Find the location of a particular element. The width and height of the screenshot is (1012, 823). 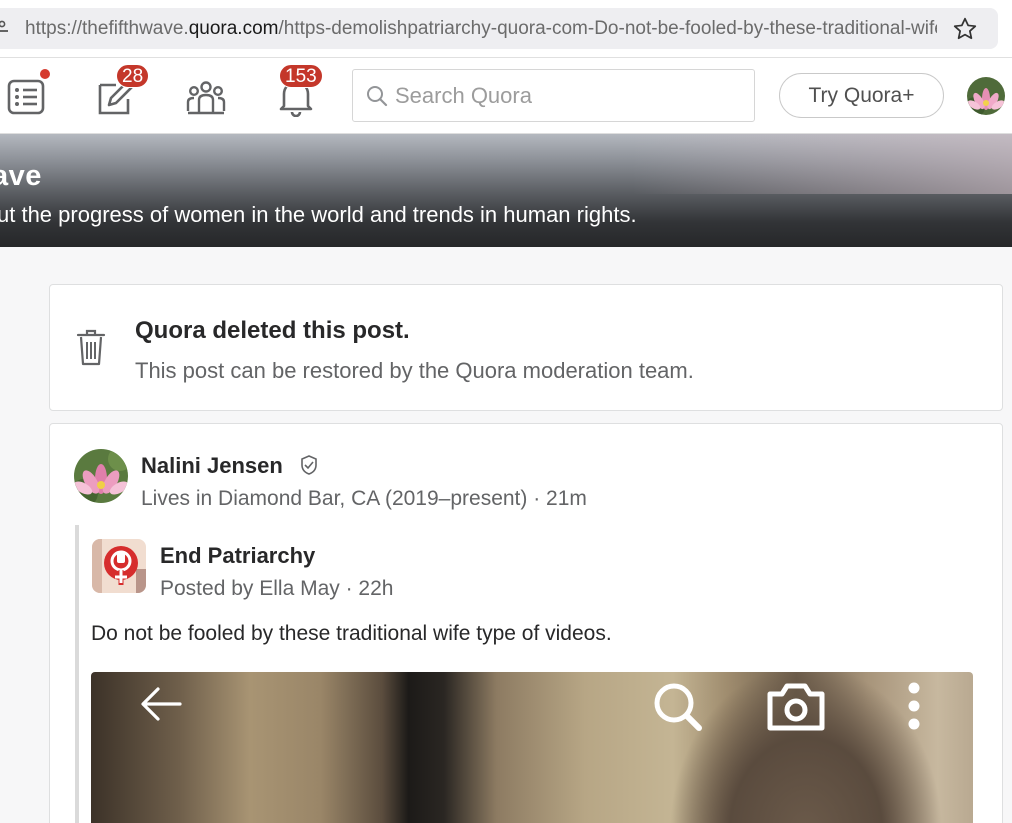

shared-post-meta: Posted by Ella May · 22h is located at coordinates (276, 589).